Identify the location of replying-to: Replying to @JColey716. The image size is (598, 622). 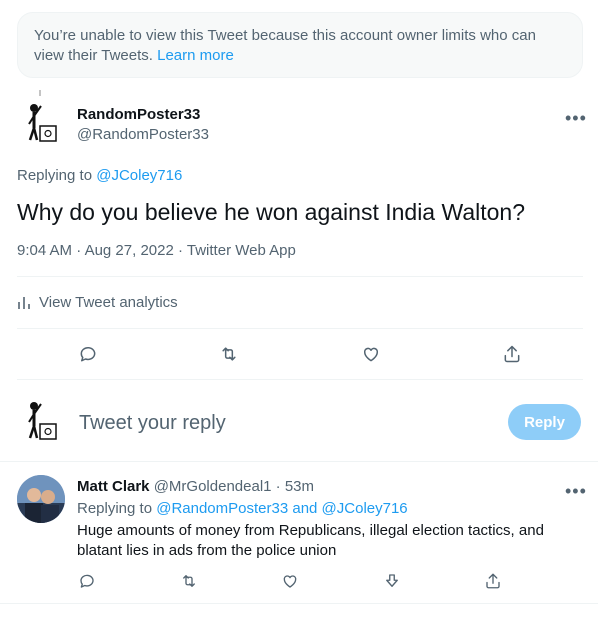
(99, 175).